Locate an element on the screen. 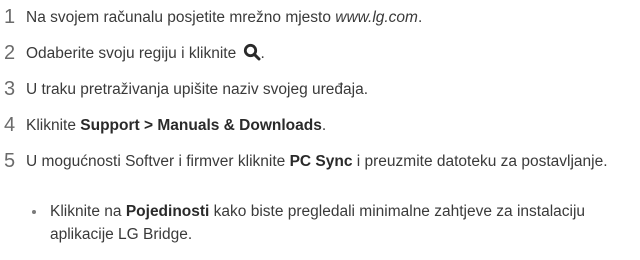 The width and height of the screenshot is (640, 260). pc-sync-label: PC Sync is located at coordinates (321, 161).